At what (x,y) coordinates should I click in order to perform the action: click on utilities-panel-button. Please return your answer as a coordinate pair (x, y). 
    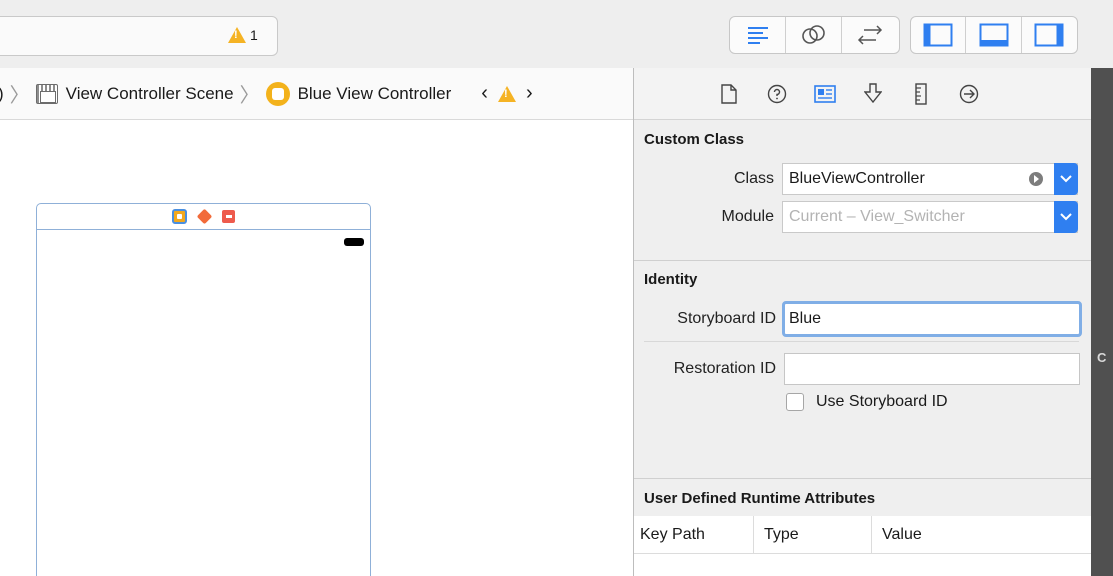
    Looking at the image, I should click on (1049, 35).